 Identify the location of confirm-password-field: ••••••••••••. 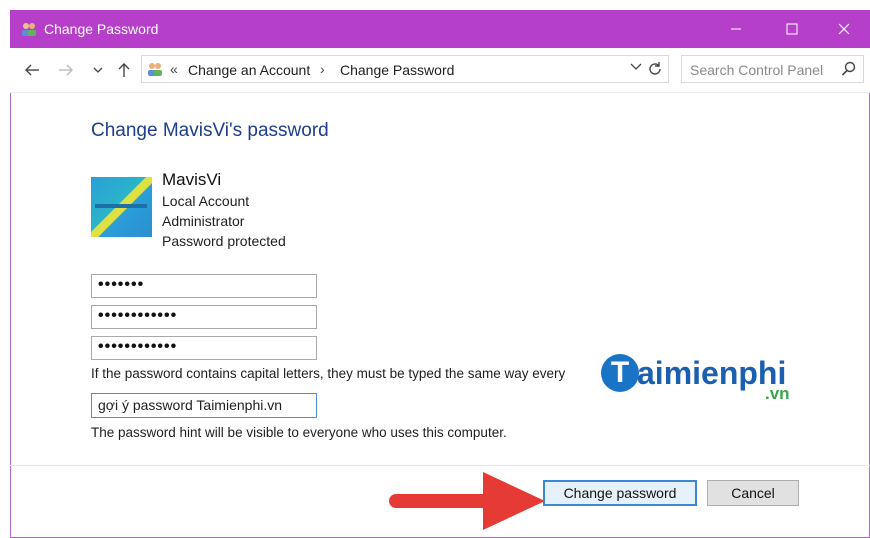
(204, 348).